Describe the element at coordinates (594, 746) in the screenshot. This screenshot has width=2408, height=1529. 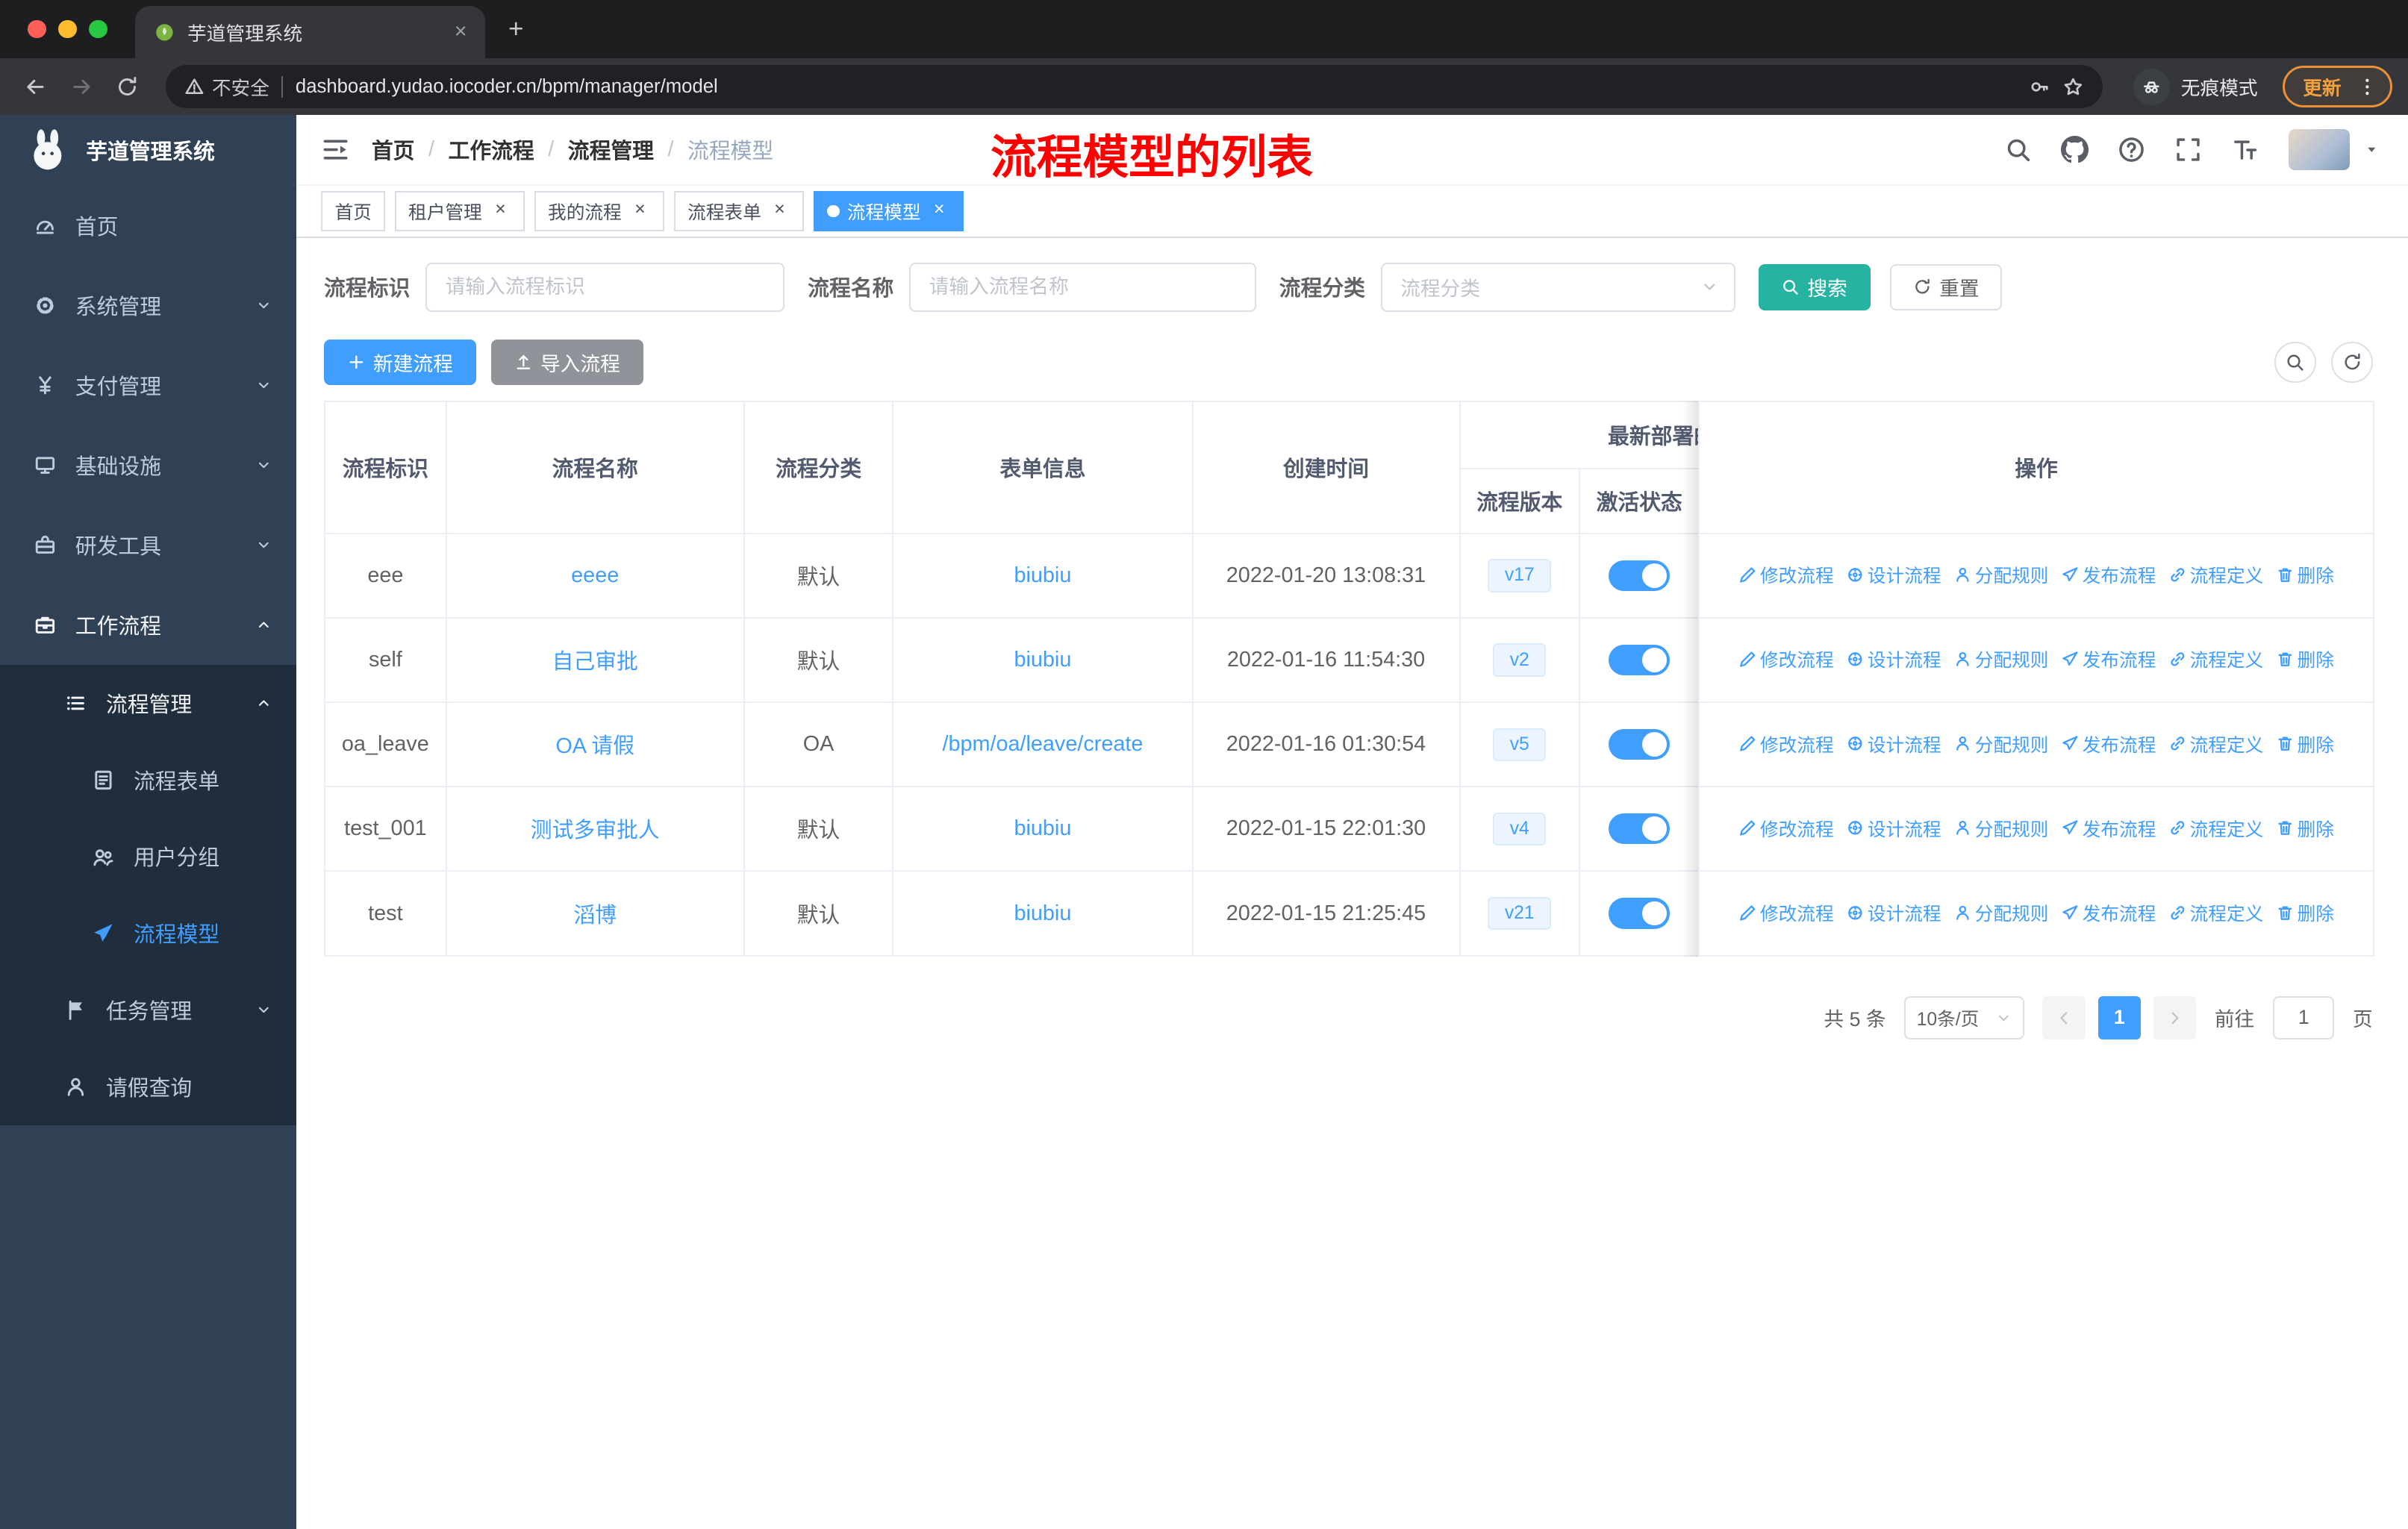
I see `row-name-link: OA 请假` at that location.